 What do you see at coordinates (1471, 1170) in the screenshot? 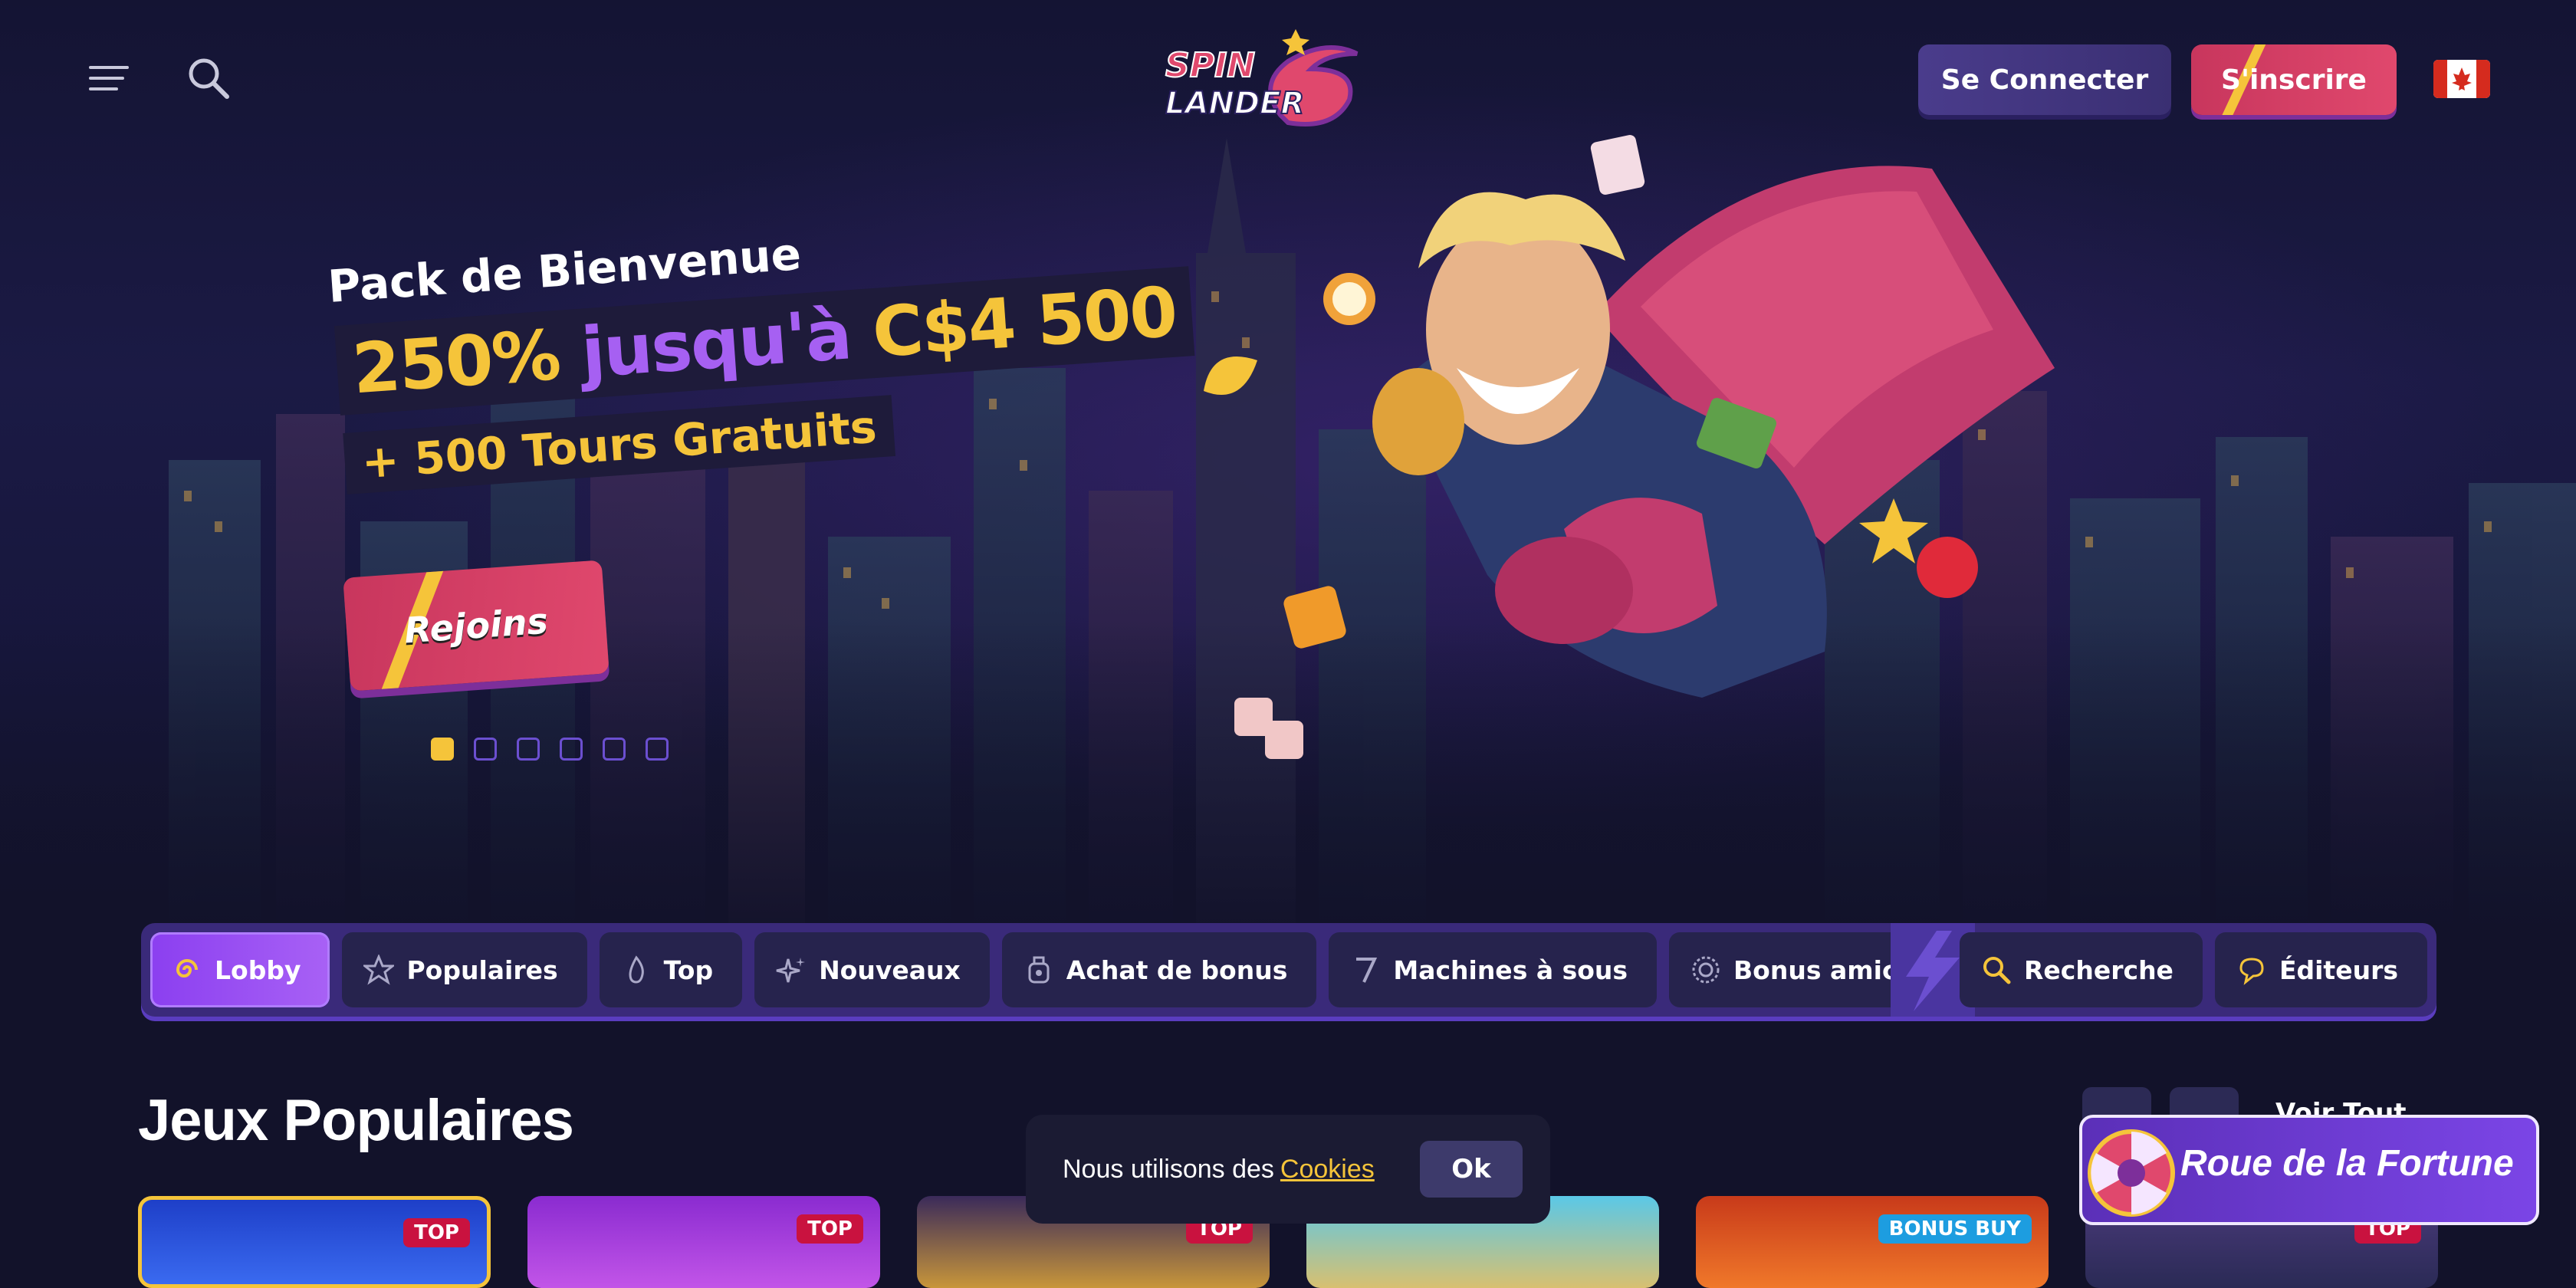
I see `cookie-ok-button: Ok` at bounding box center [1471, 1170].